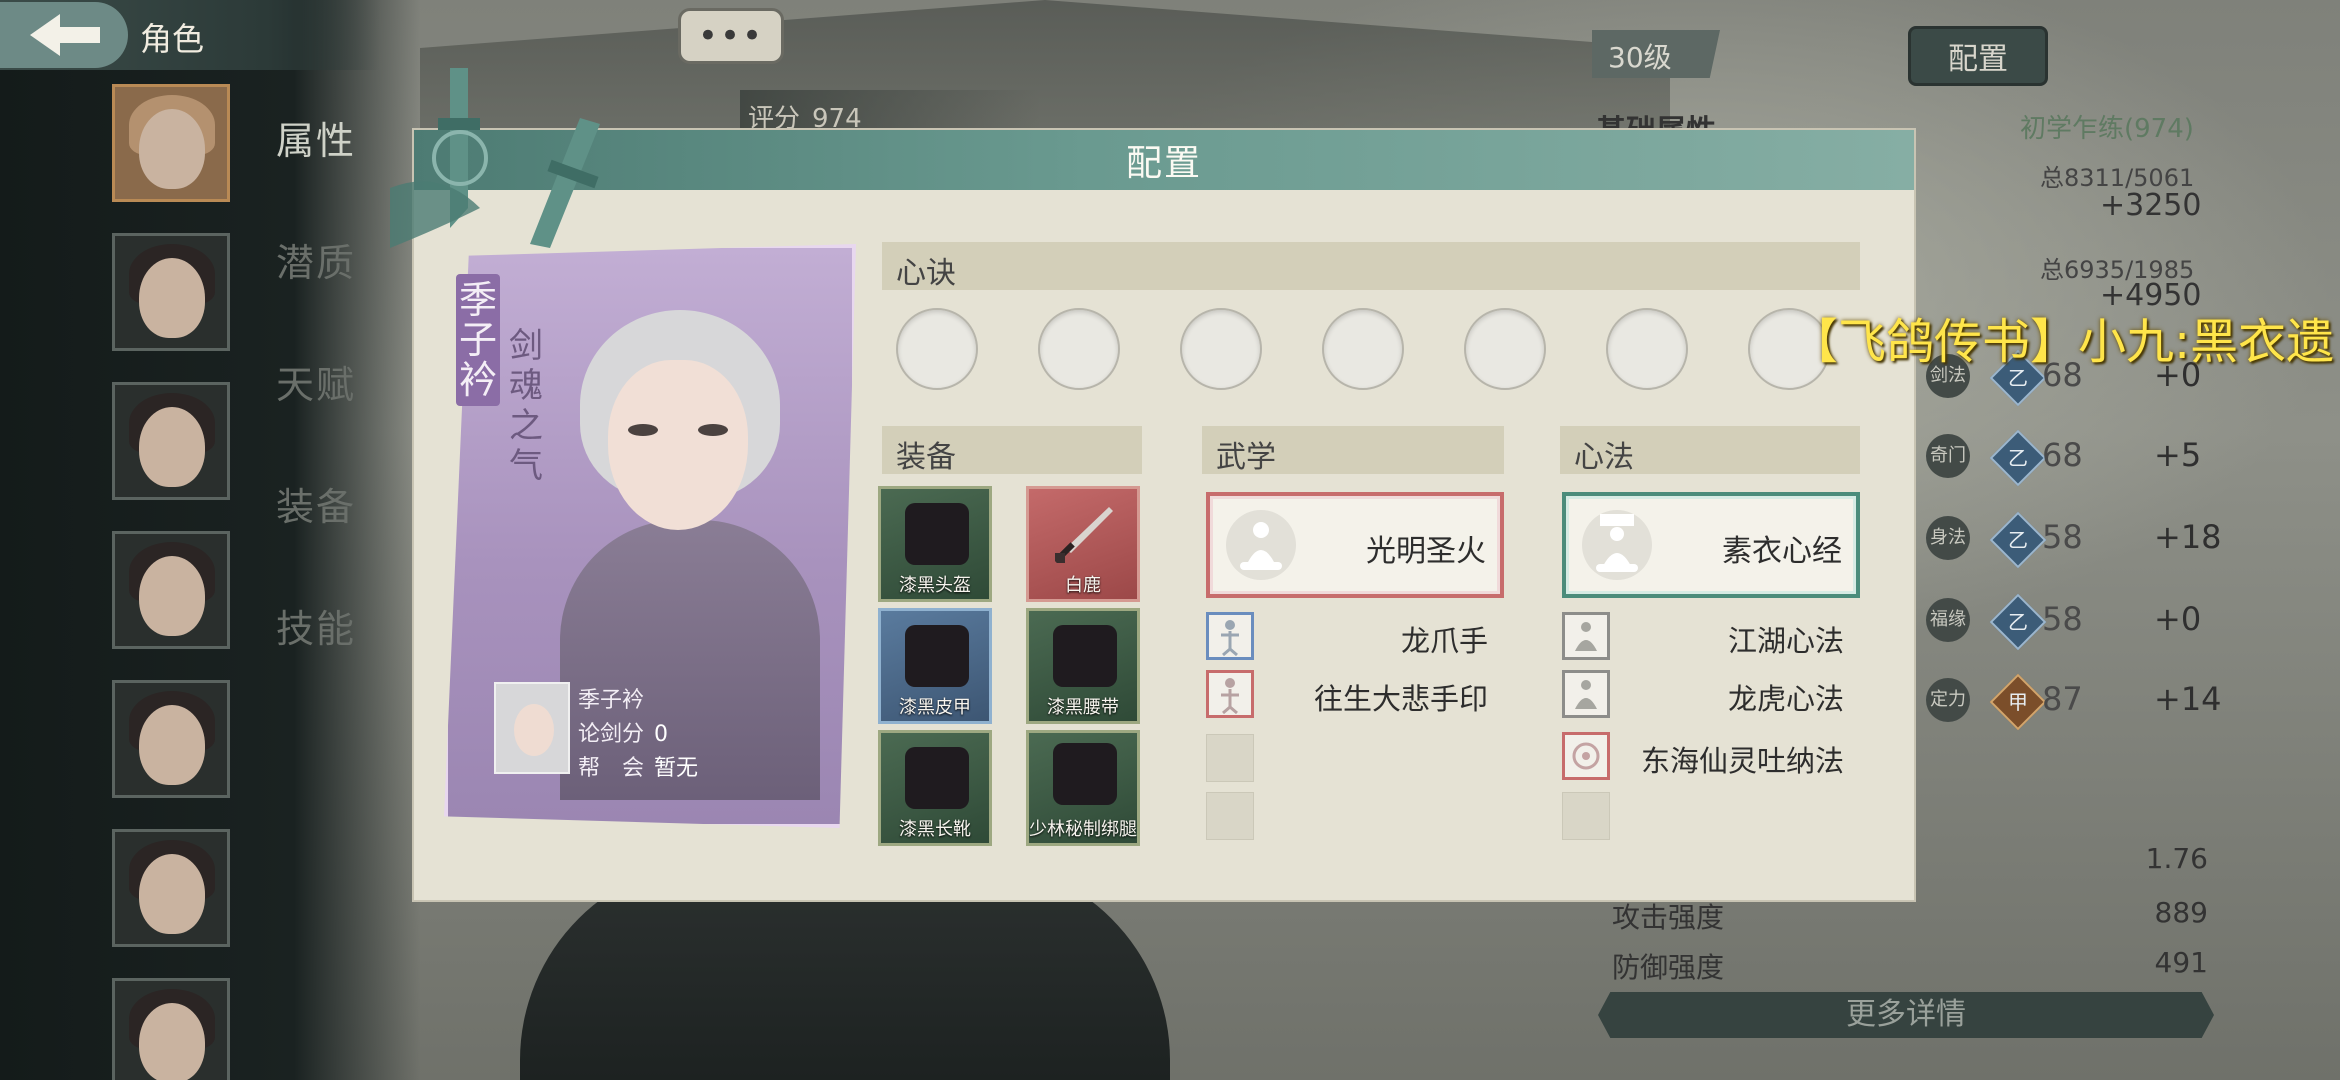 The height and width of the screenshot is (1080, 2340). I want to click on helmet-icon, so click(937, 534).